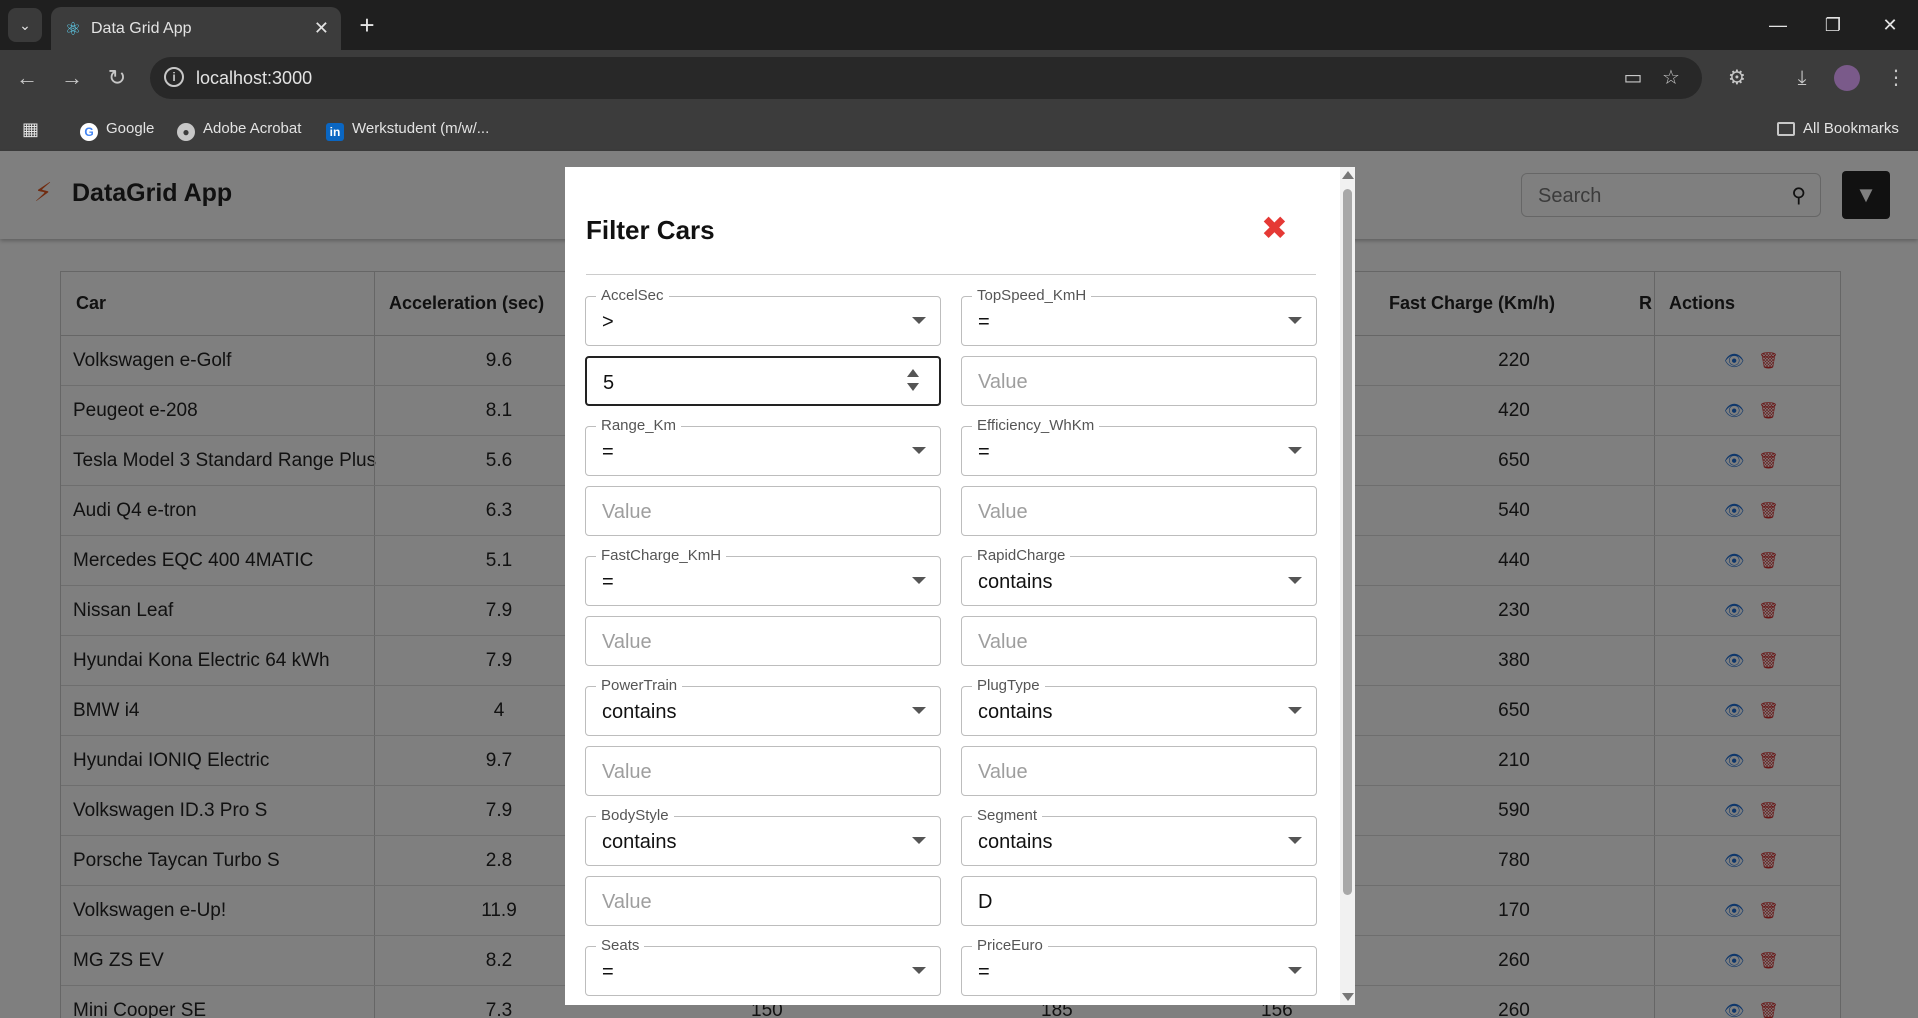  What do you see at coordinates (913, 373) in the screenshot?
I see `spin-up-icon` at bounding box center [913, 373].